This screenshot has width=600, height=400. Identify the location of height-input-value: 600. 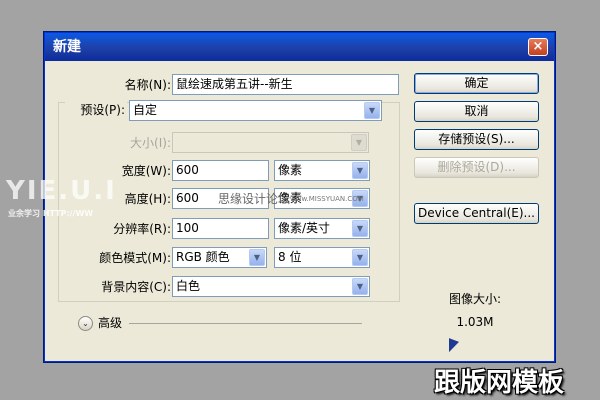
(187, 198).